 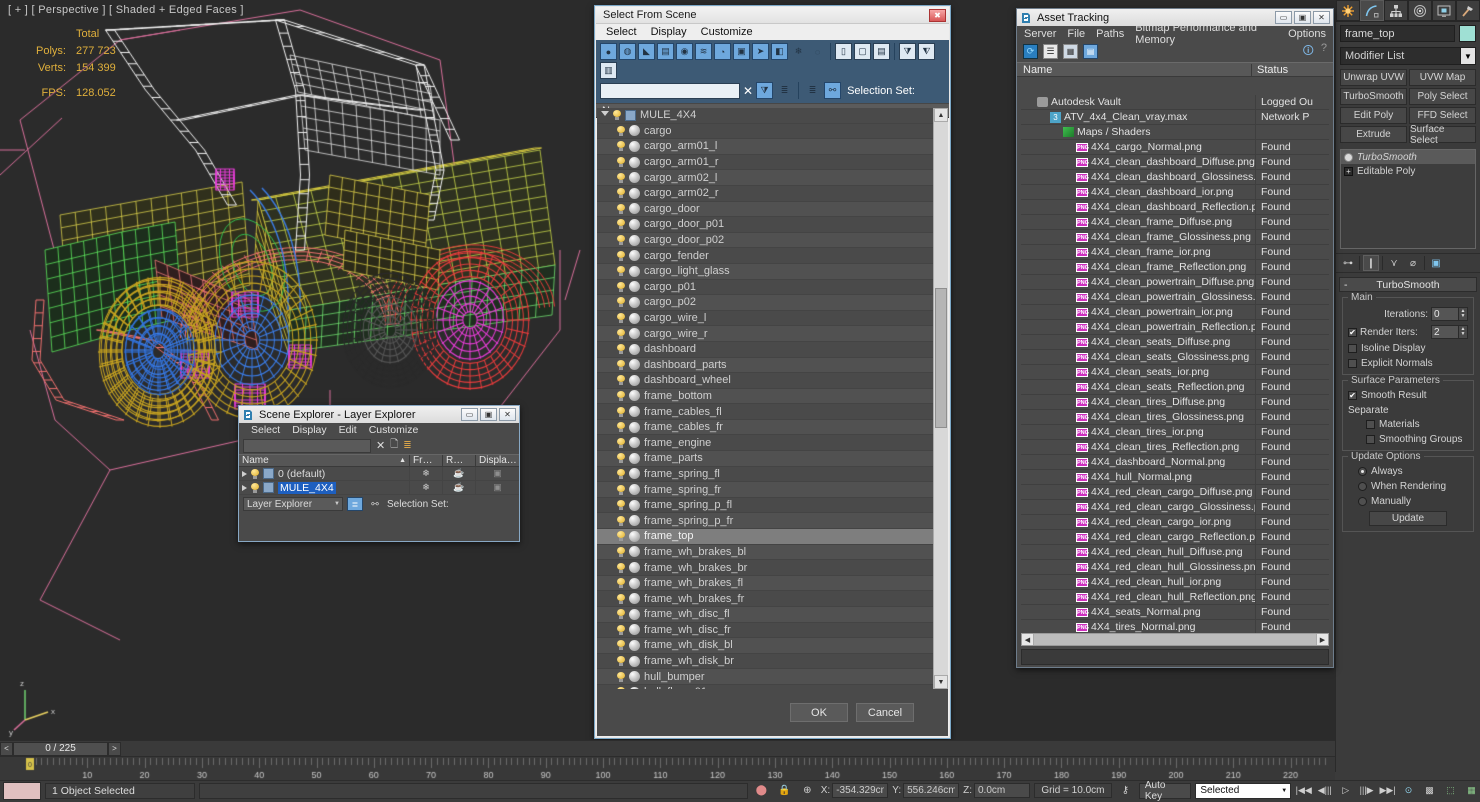 I want to click on time-slider-bar: < 0 / 225 >, so click(x=667, y=748).